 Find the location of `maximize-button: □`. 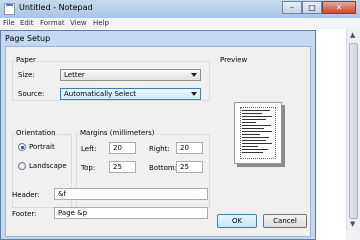

maximize-button: □ is located at coordinates (312, 7).